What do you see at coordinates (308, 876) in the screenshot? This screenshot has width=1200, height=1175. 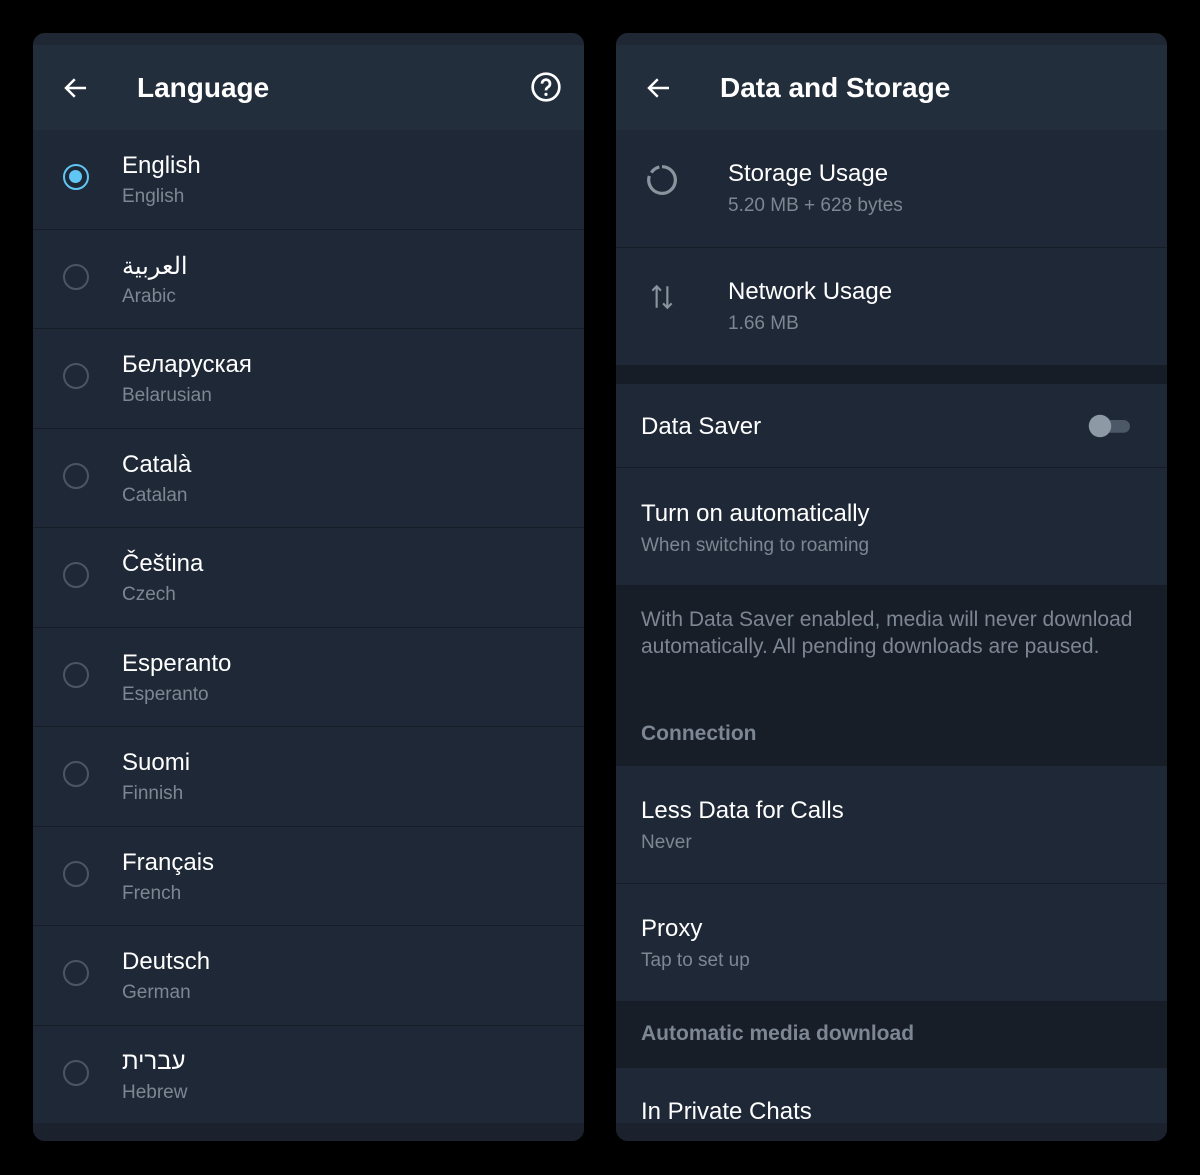 I see `language-item: Français French` at bounding box center [308, 876].